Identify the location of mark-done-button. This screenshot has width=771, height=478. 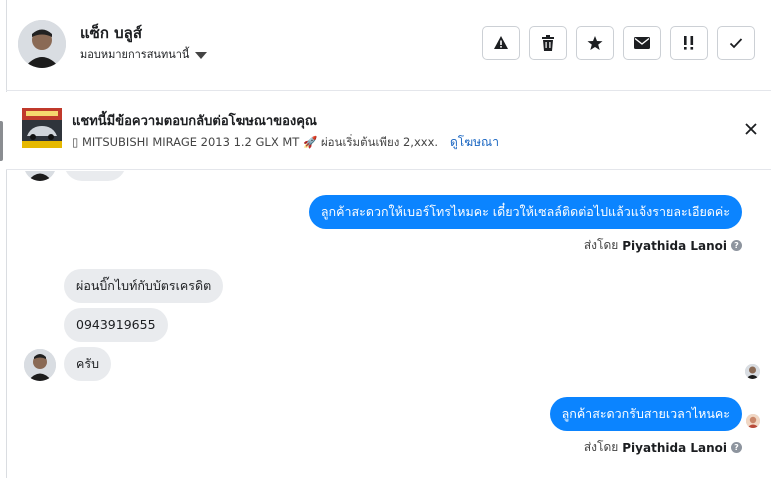
(736, 43).